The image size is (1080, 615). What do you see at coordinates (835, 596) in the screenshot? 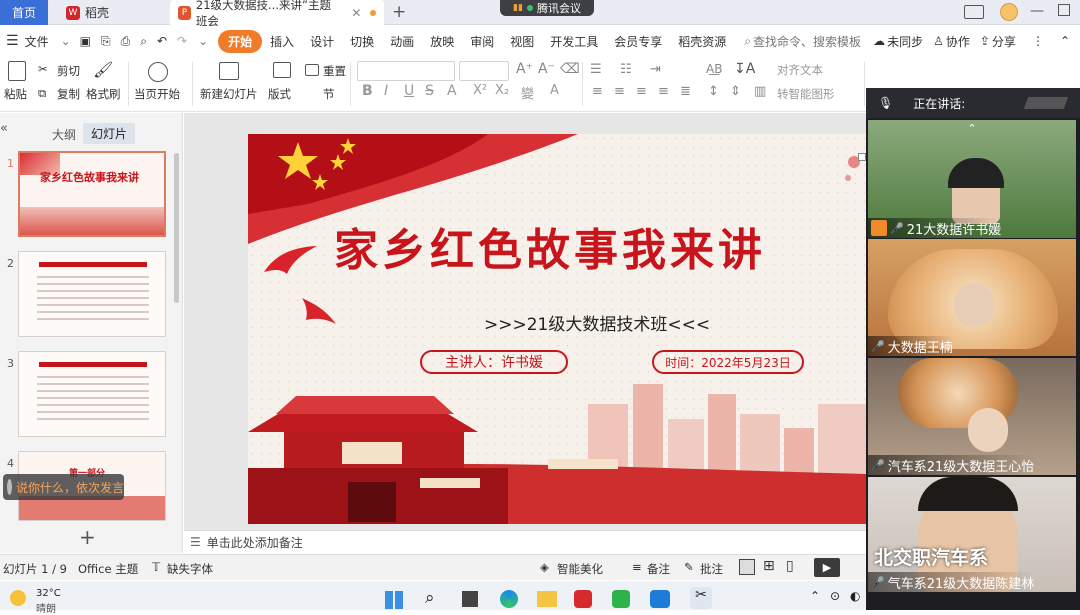
I see `tray-app-icon: ⊙` at bounding box center [835, 596].